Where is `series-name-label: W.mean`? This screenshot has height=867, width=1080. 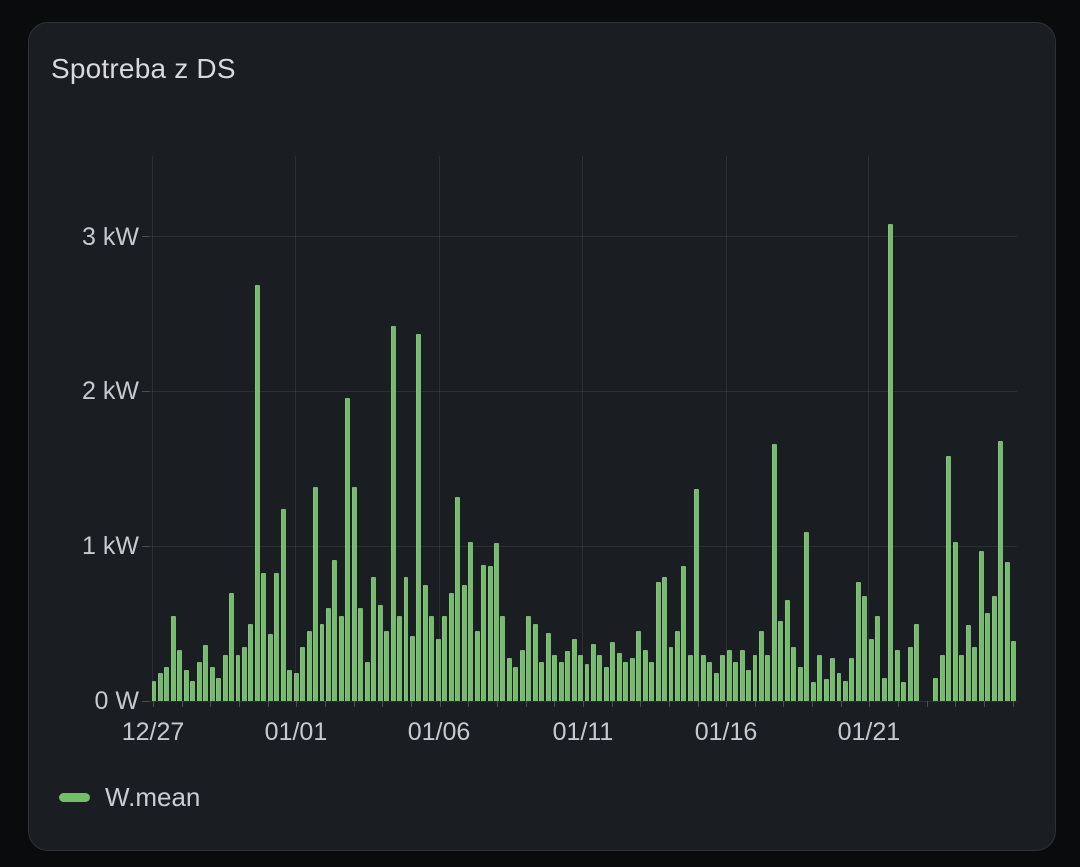 series-name-label: W.mean is located at coordinates (152, 797).